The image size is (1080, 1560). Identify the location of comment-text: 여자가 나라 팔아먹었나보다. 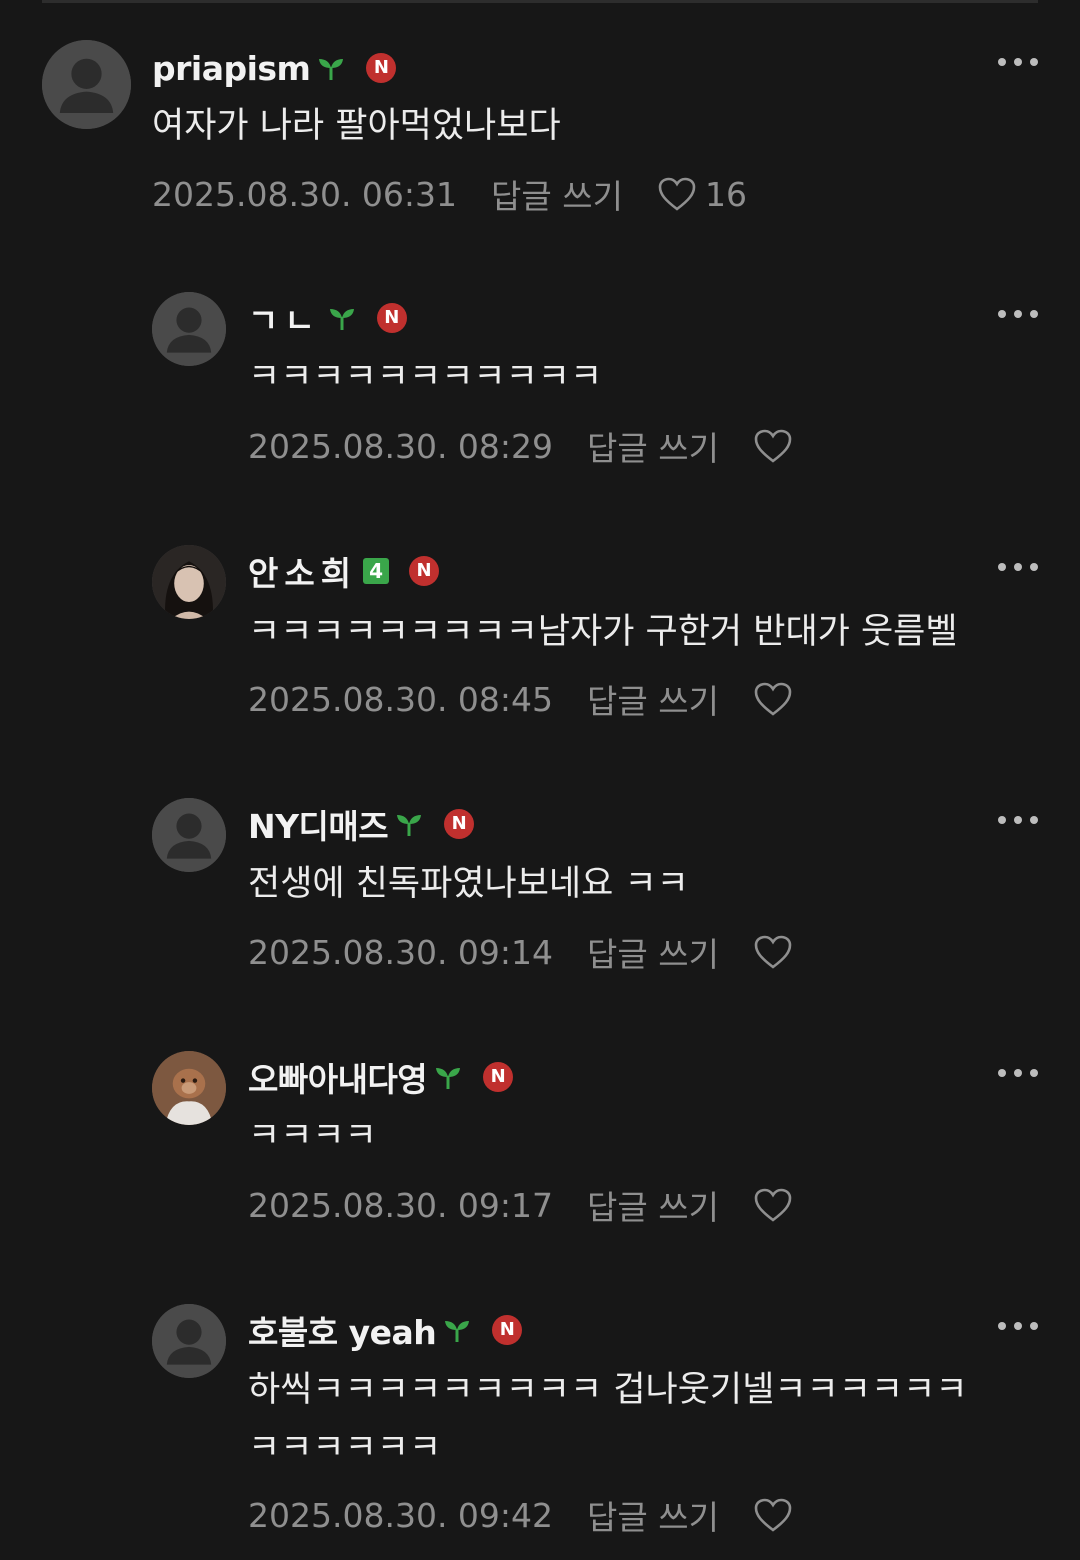
(356, 126).